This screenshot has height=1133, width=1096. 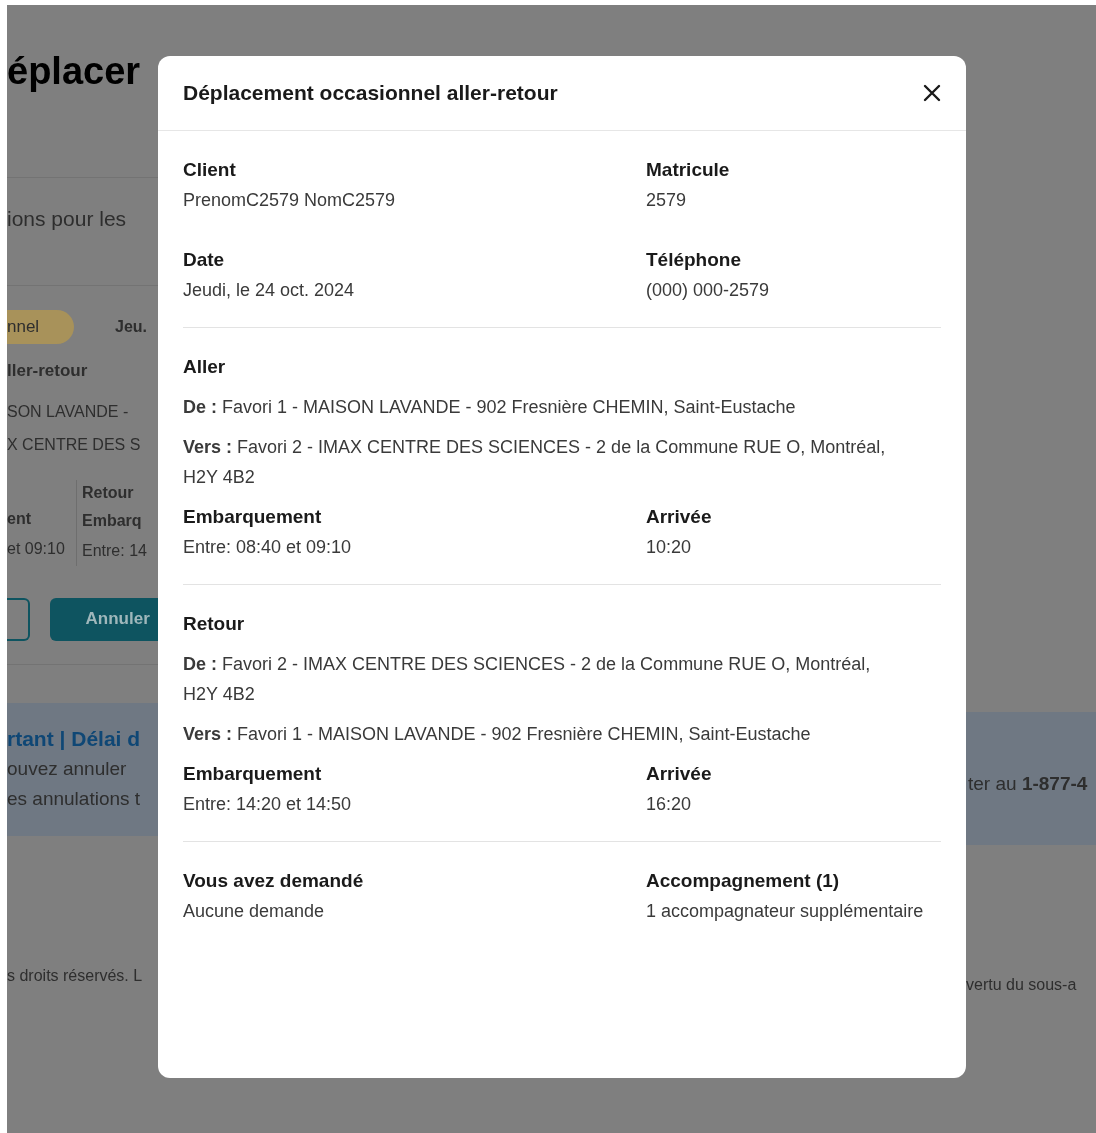 What do you see at coordinates (131, 327) in the screenshot?
I see `trip-date: Jeu.` at bounding box center [131, 327].